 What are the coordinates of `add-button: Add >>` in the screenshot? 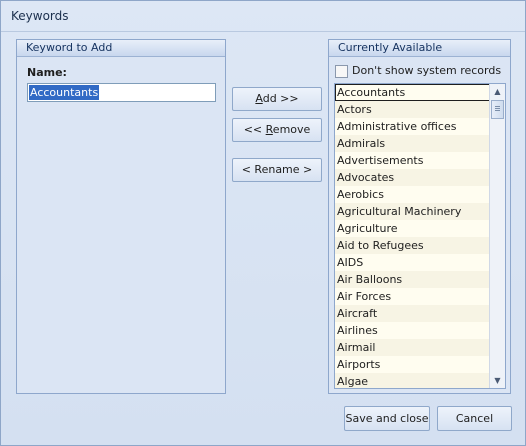 It's located at (277, 99).